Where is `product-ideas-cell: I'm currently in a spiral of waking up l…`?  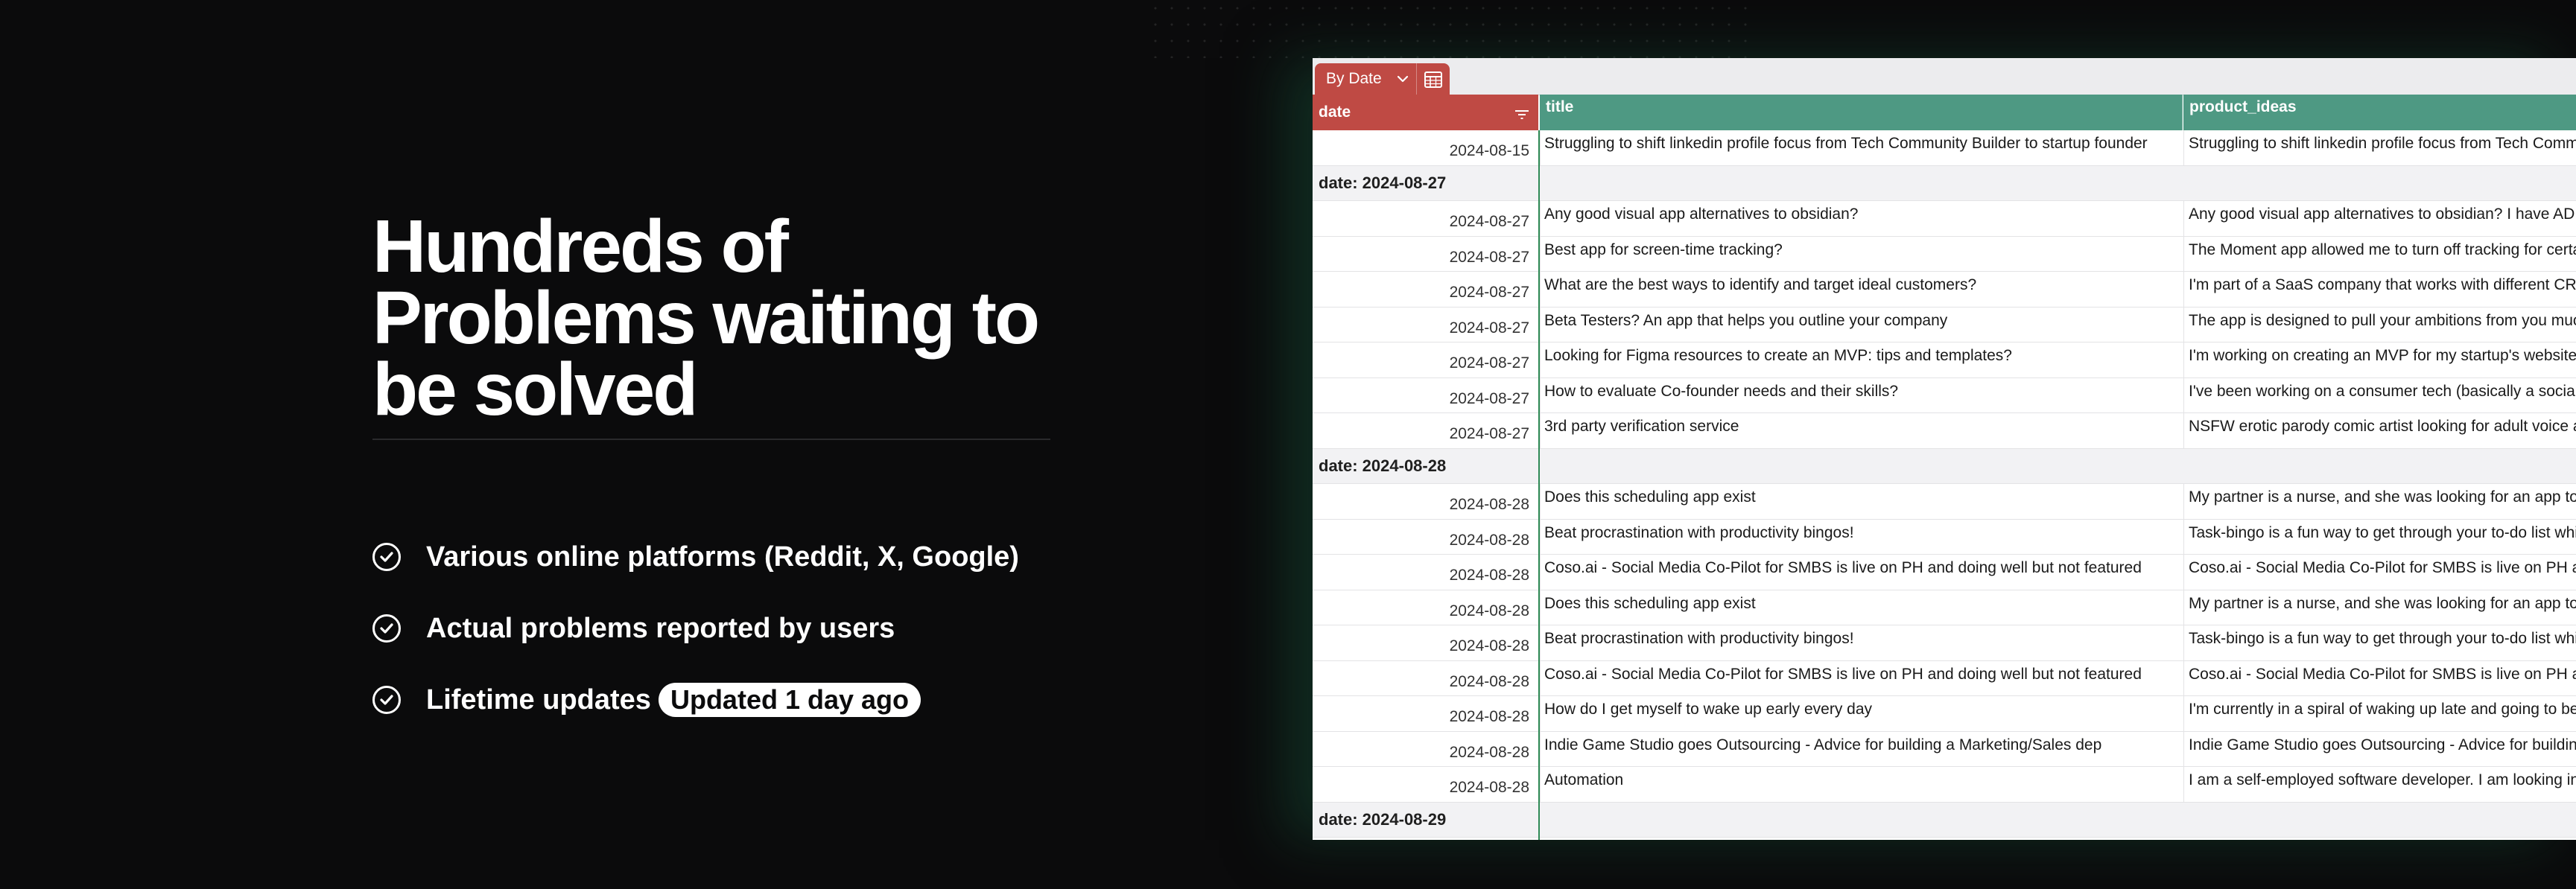 product-ideas-cell: I'm currently in a spiral of waking up l… is located at coordinates (2380, 713).